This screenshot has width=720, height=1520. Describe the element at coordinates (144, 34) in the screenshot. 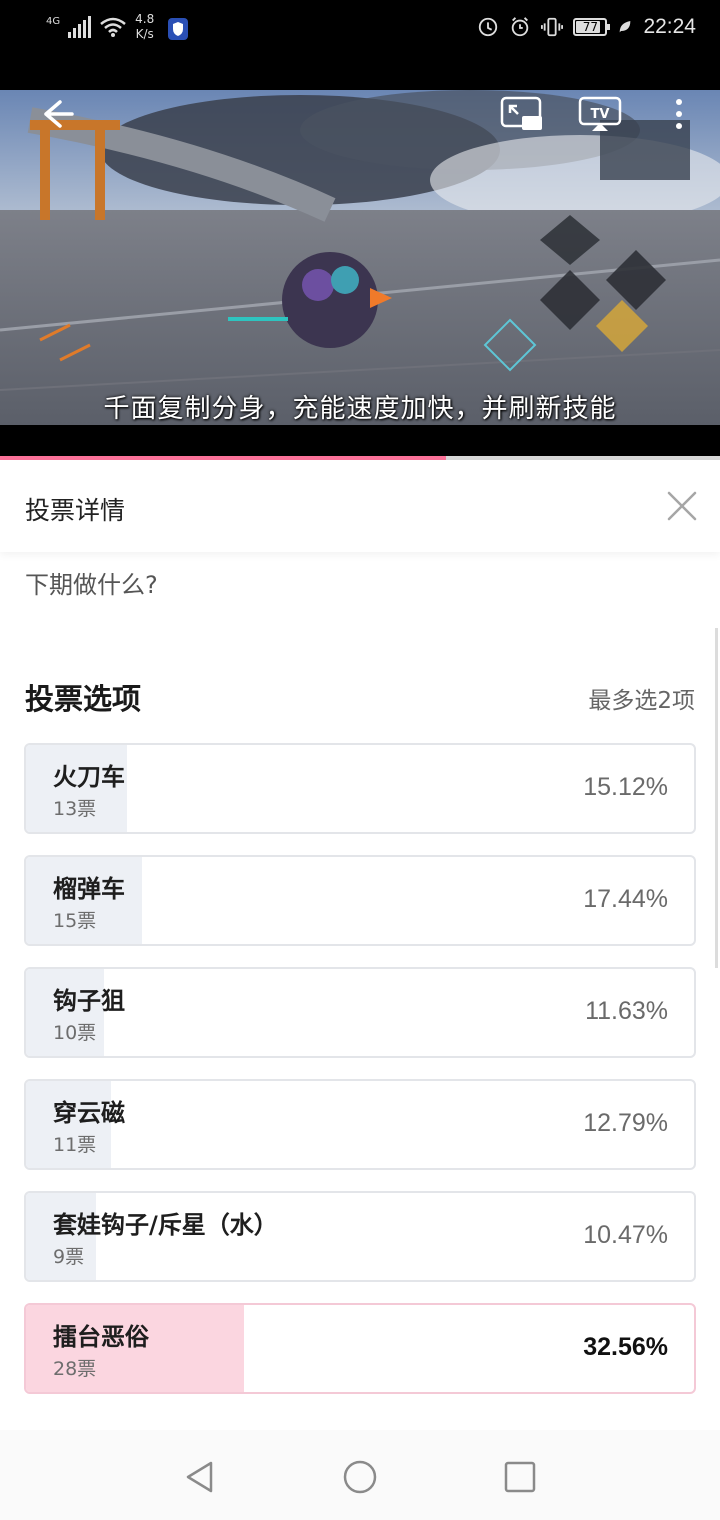

I see `speed-unit: K/s` at that location.